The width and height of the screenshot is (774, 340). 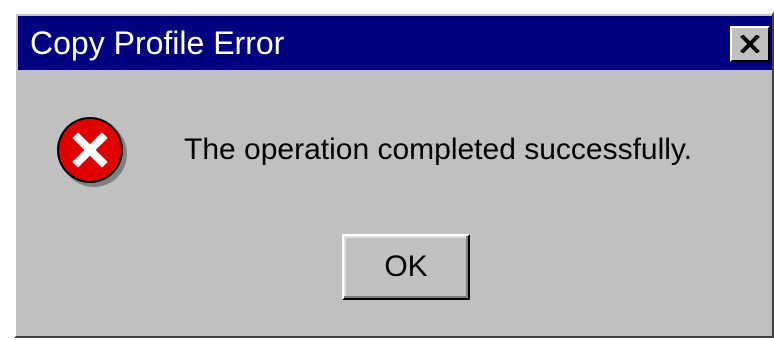 What do you see at coordinates (406, 267) in the screenshot?
I see `ok-button: OK` at bounding box center [406, 267].